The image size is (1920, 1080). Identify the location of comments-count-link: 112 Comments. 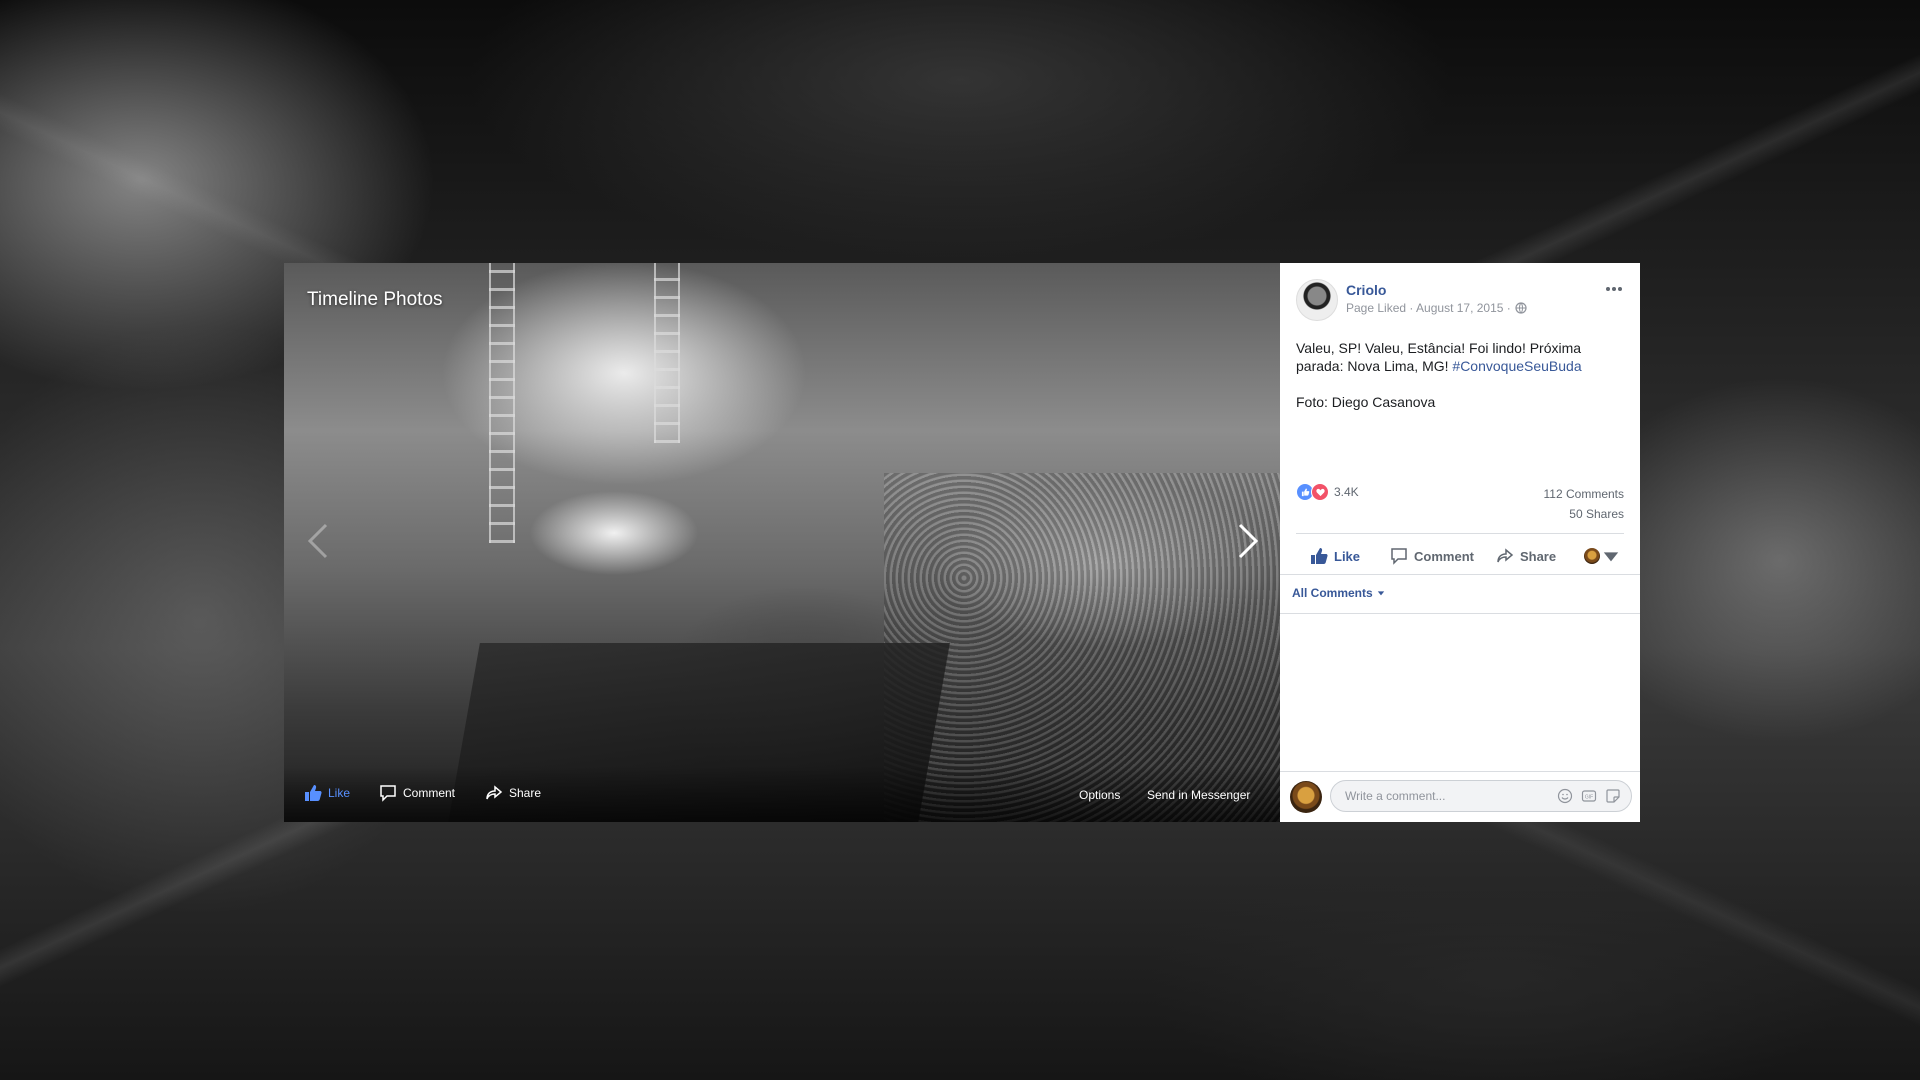
(1584, 494).